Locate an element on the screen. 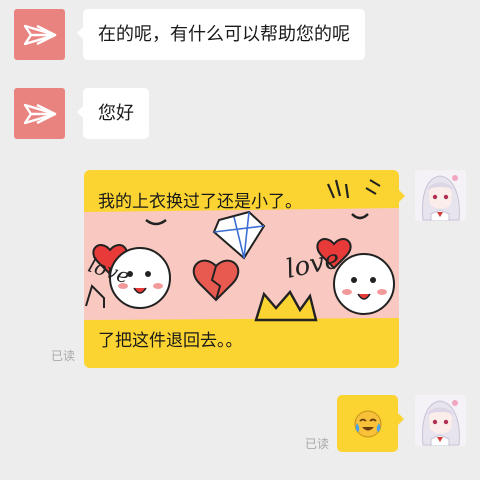 The image size is (480, 480). message-bubble-incoming: 您好 is located at coordinates (113, 113).